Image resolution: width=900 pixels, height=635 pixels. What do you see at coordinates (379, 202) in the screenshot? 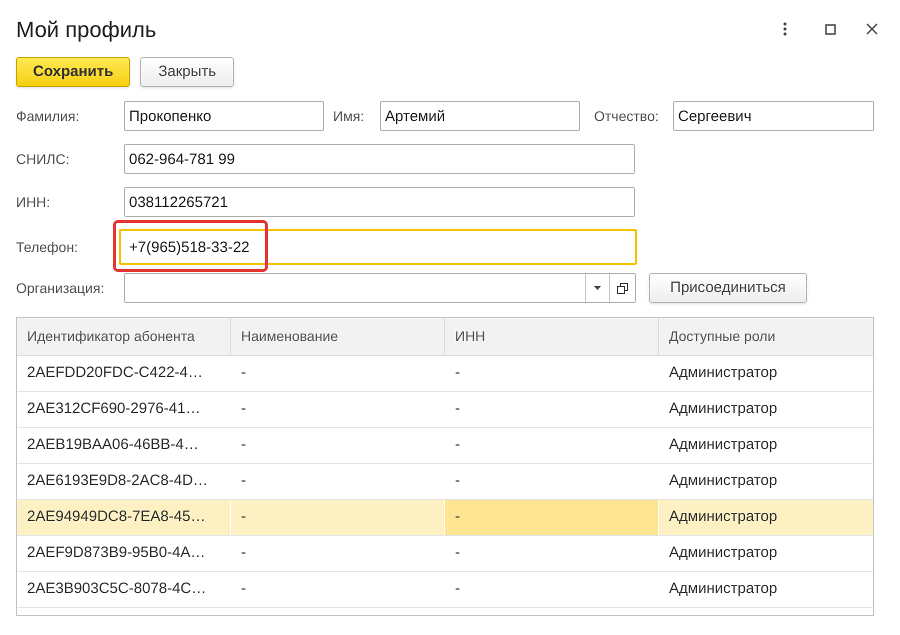
I see `input-field: 038112265721` at bounding box center [379, 202].